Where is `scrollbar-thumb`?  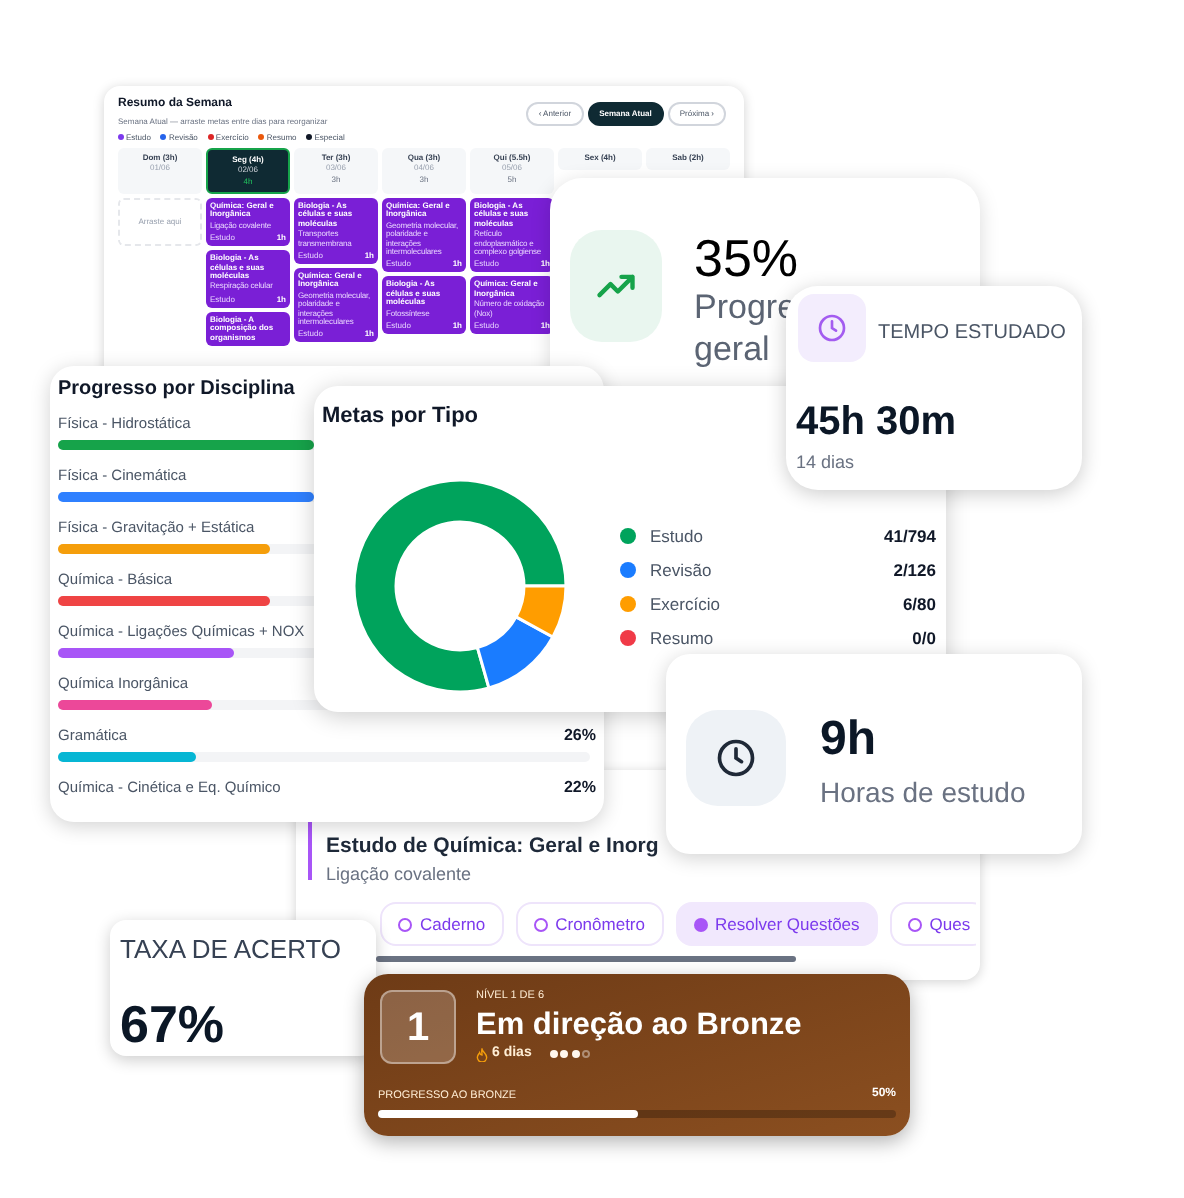 scrollbar-thumb is located at coordinates (586, 959).